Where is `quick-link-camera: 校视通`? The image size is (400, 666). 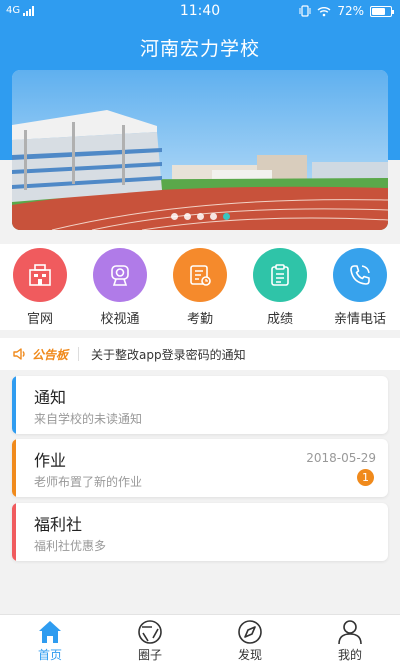 quick-link-camera: 校视通 is located at coordinates (120, 287).